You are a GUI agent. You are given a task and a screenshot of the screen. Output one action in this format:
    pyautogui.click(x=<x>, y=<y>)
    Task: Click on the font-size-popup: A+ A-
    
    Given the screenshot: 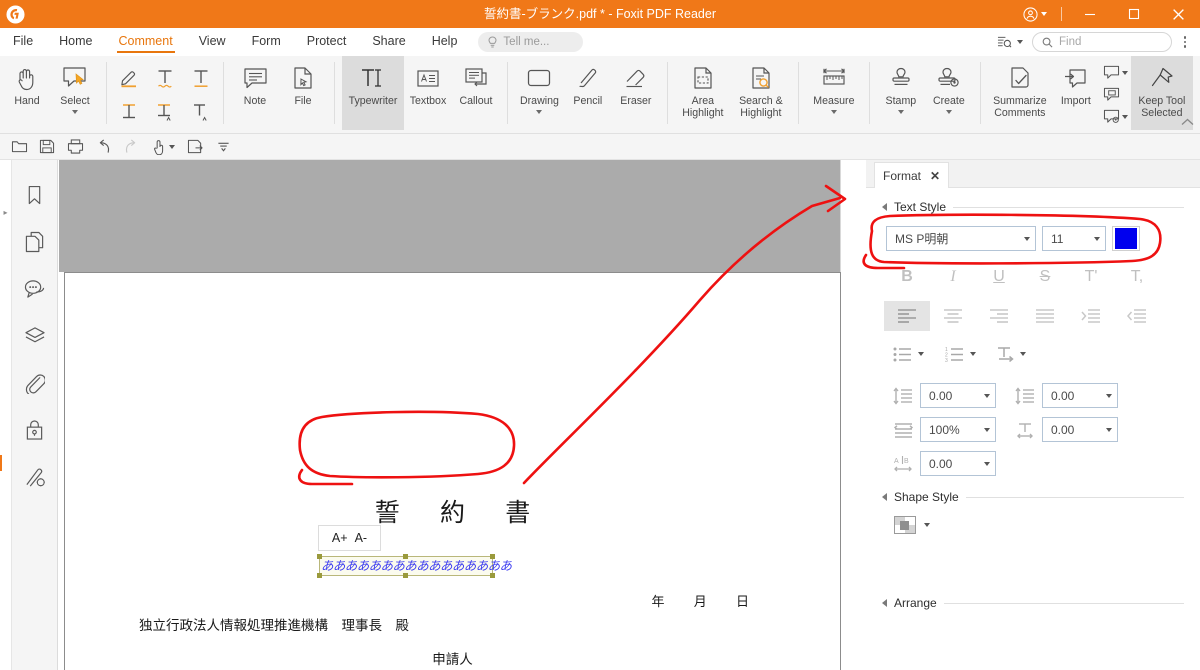 What is the action you would take?
    pyautogui.click(x=349, y=538)
    